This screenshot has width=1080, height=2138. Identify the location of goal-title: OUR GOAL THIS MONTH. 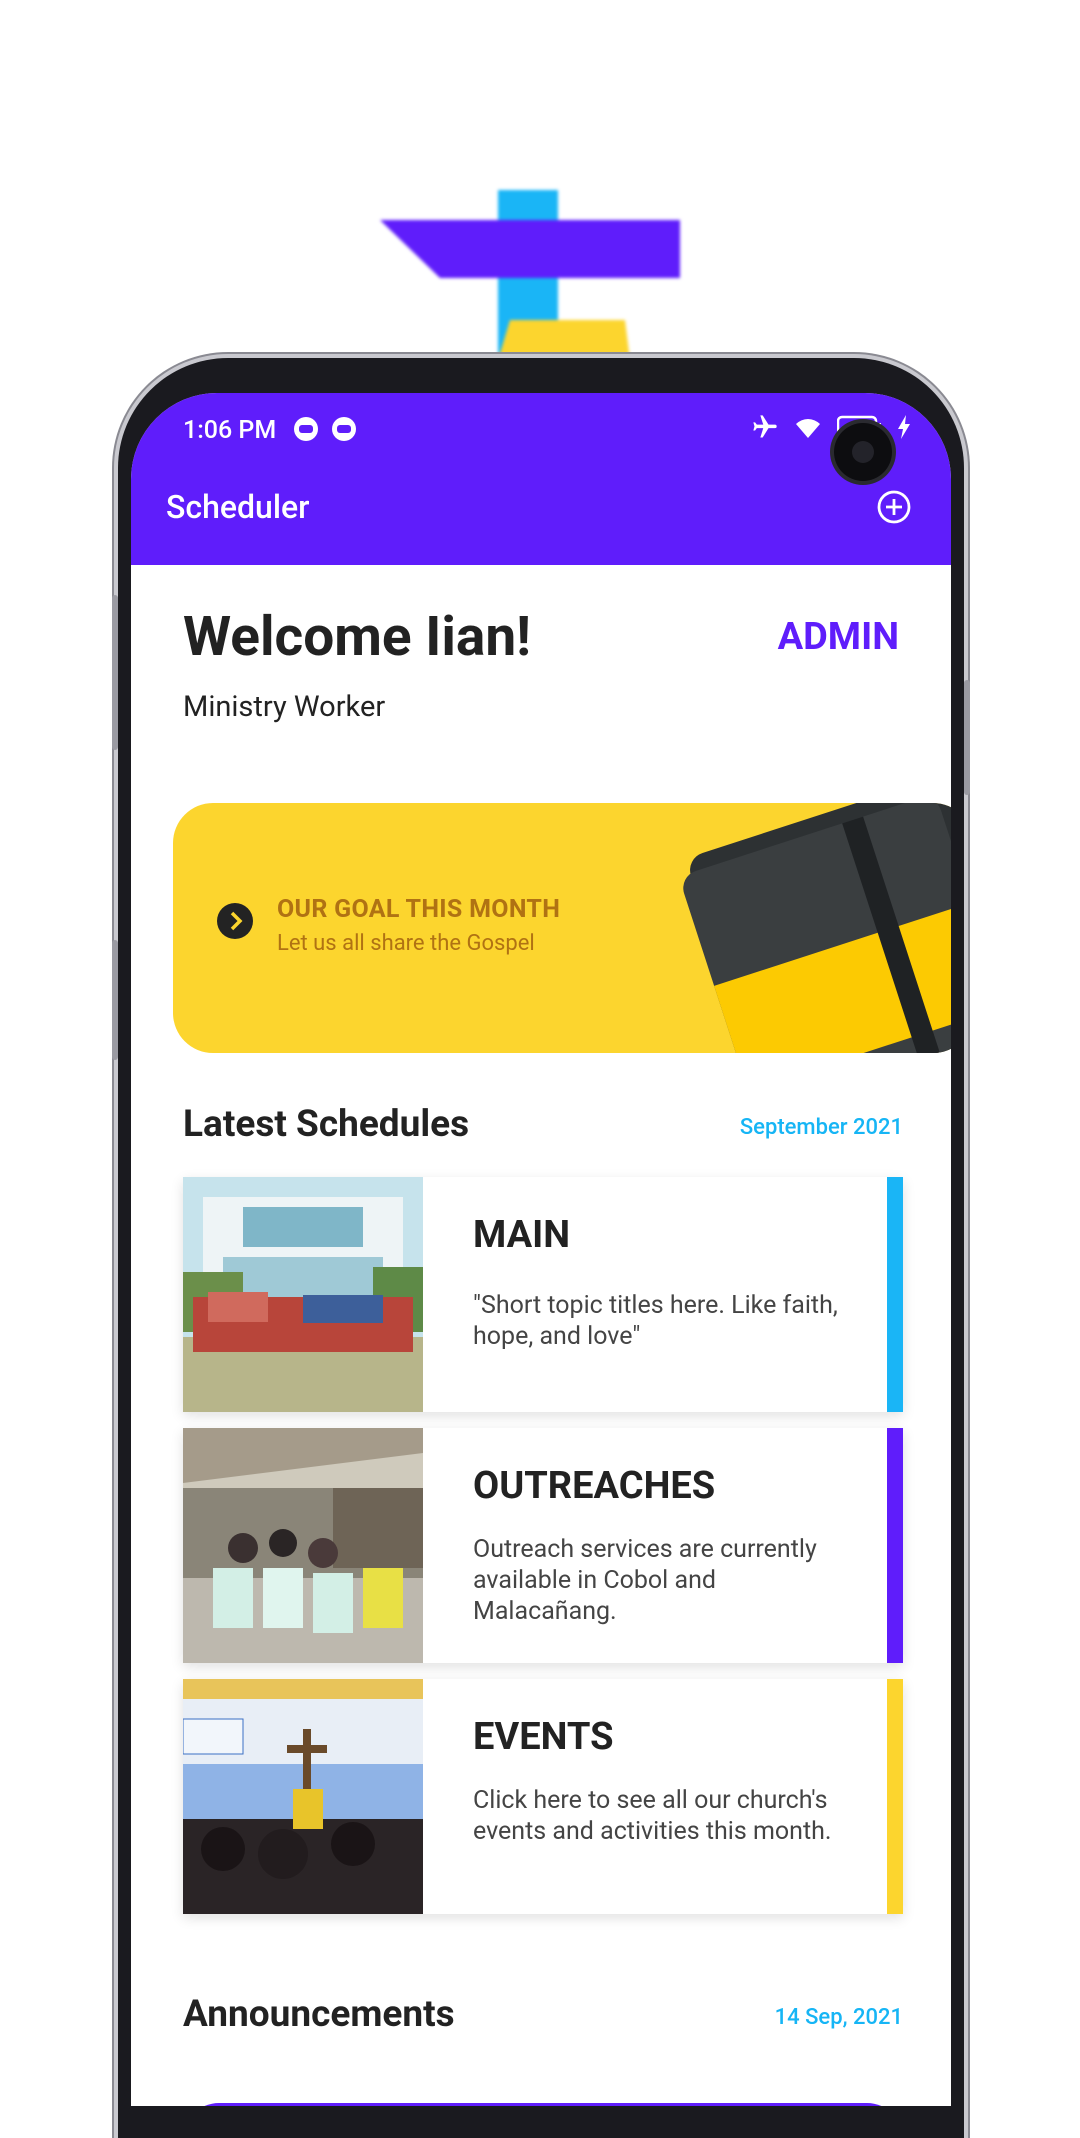
(419, 909).